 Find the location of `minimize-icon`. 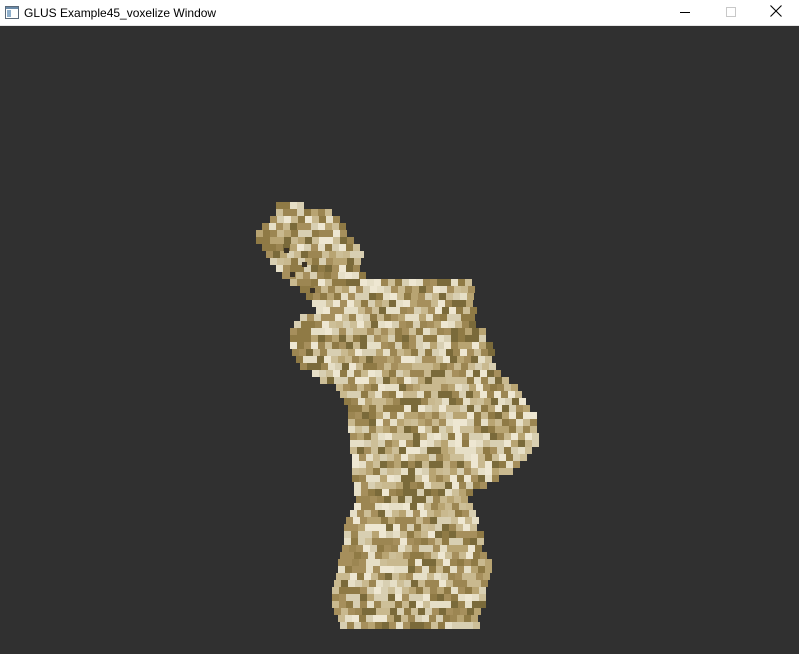

minimize-icon is located at coordinates (685, 13).